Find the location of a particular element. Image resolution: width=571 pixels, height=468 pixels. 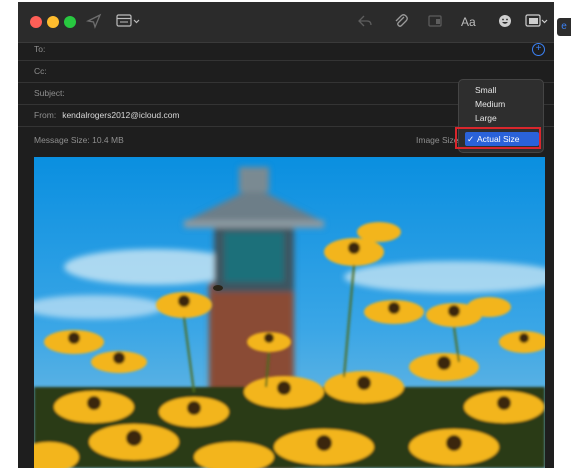

zoom-window-button is located at coordinates (70, 22).